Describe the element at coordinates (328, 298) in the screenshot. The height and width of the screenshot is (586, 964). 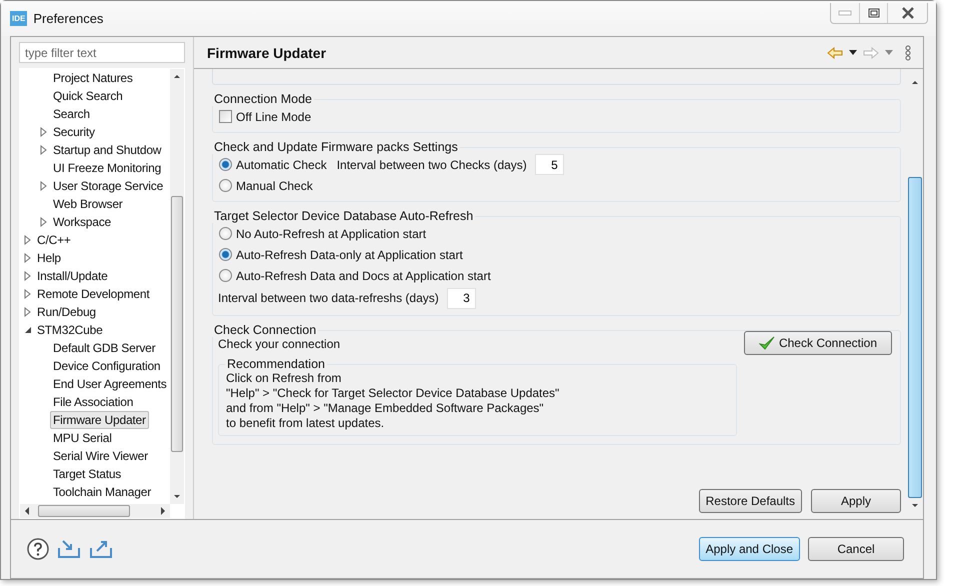
I see `field-label: Interval between two data-refreshs (days)` at that location.